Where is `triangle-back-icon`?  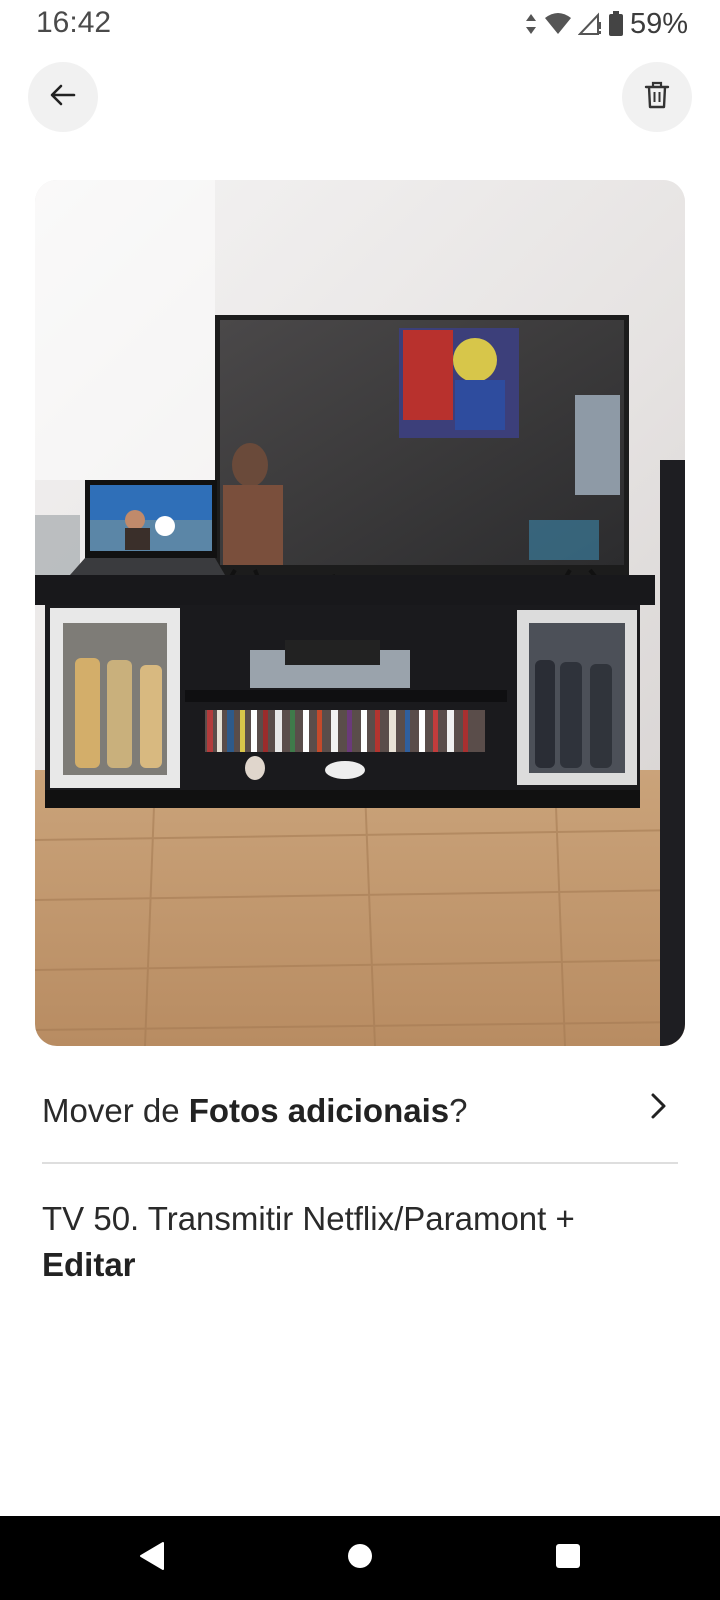
triangle-back-icon is located at coordinates (152, 1558).